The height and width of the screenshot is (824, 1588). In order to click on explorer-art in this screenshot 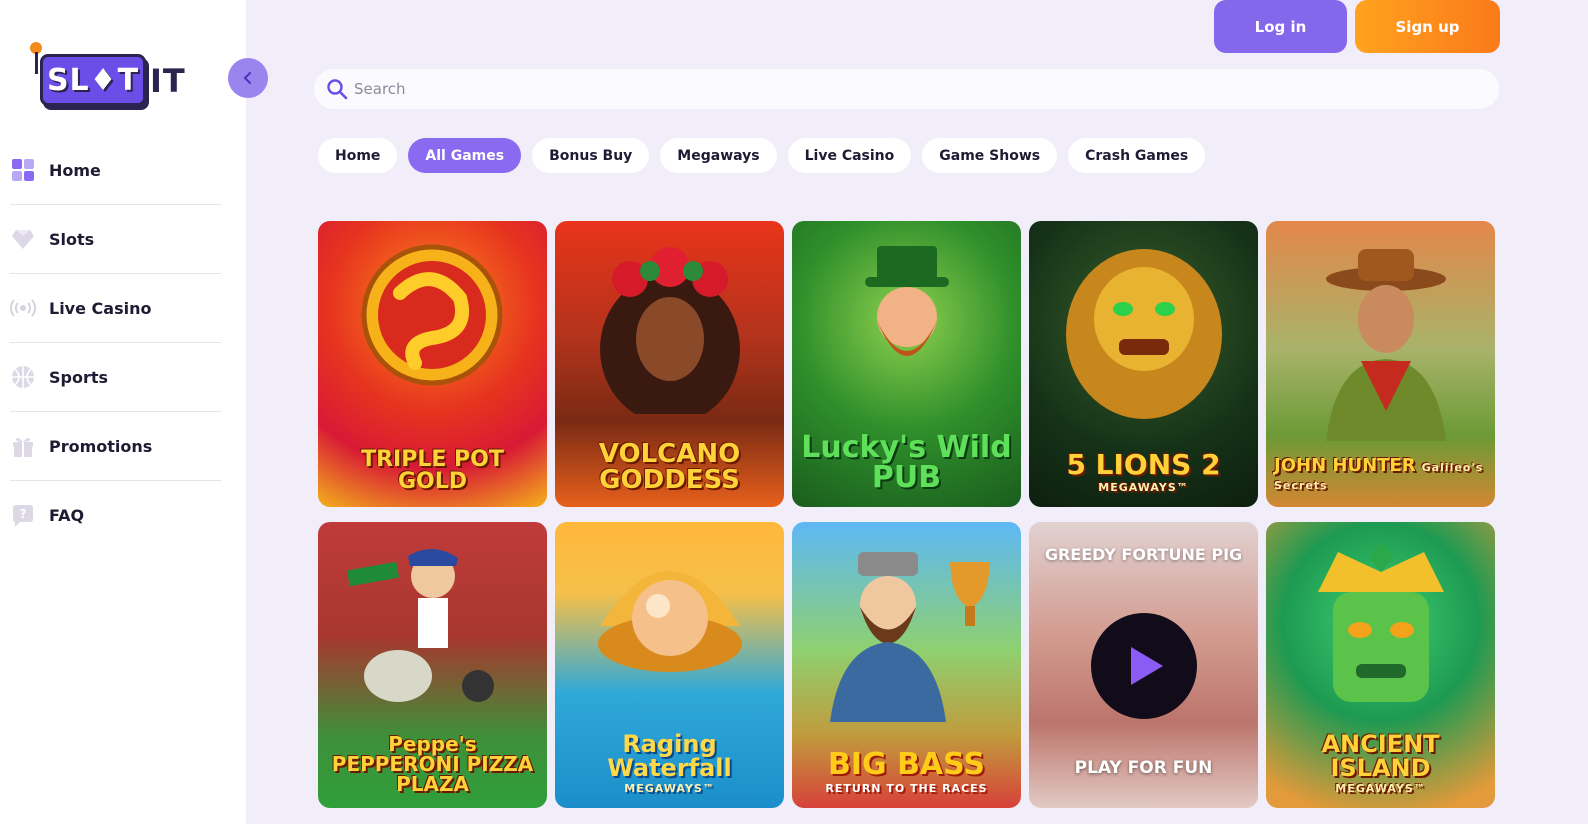, I will do `click(1386, 345)`.